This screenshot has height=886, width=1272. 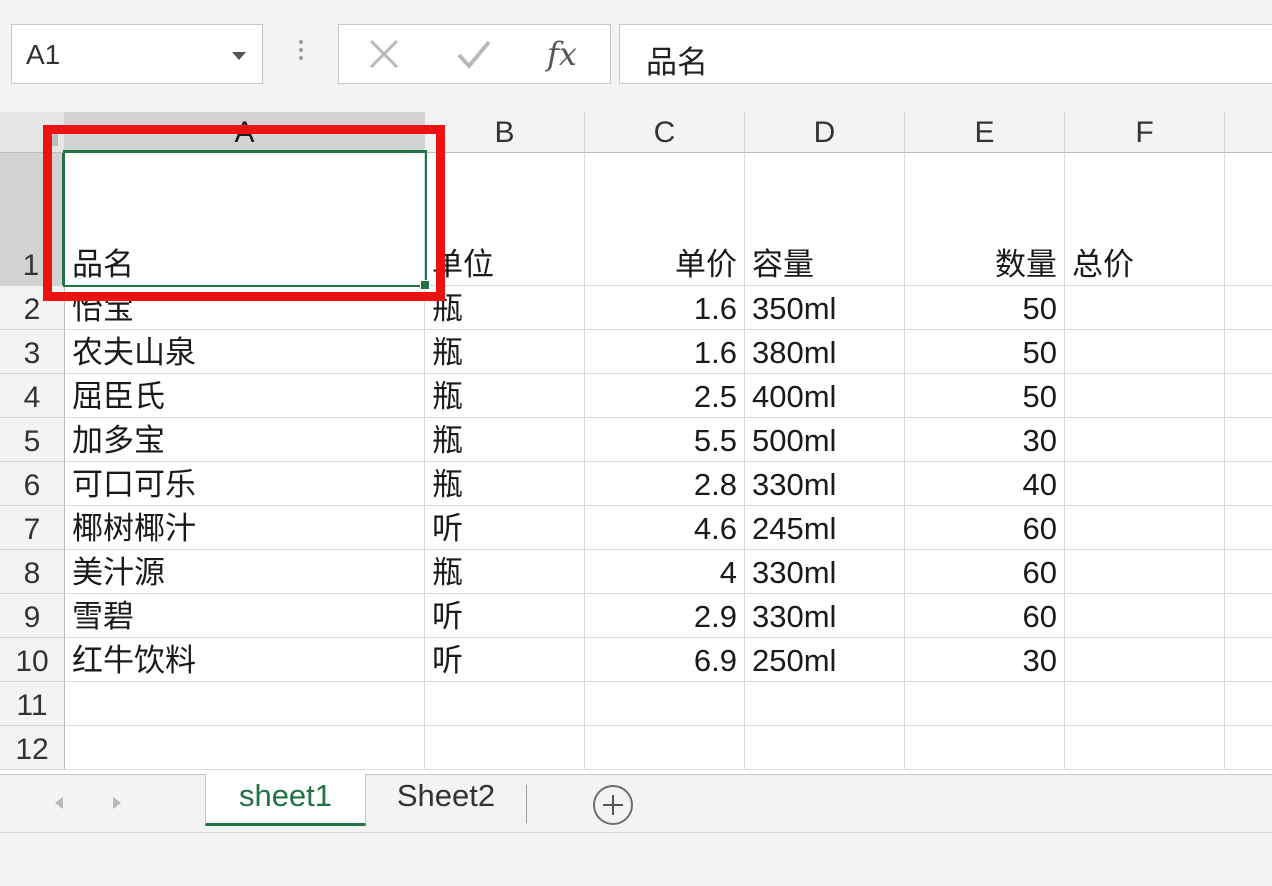 I want to click on cell-c6: 2.8, so click(x=665, y=484).